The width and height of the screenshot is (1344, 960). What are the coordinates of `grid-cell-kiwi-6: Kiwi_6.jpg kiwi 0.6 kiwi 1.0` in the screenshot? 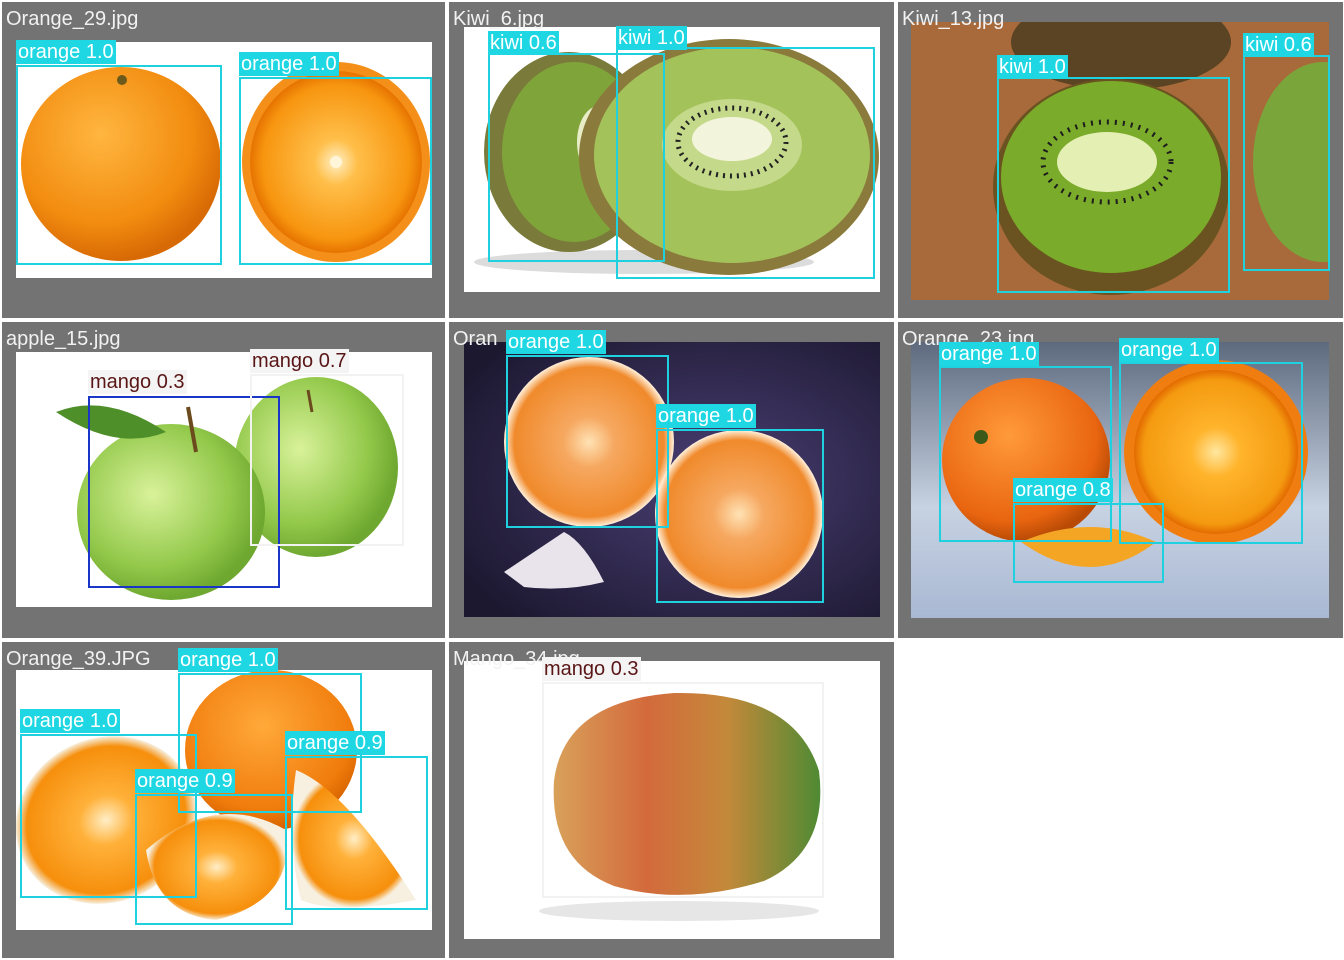 It's located at (671, 160).